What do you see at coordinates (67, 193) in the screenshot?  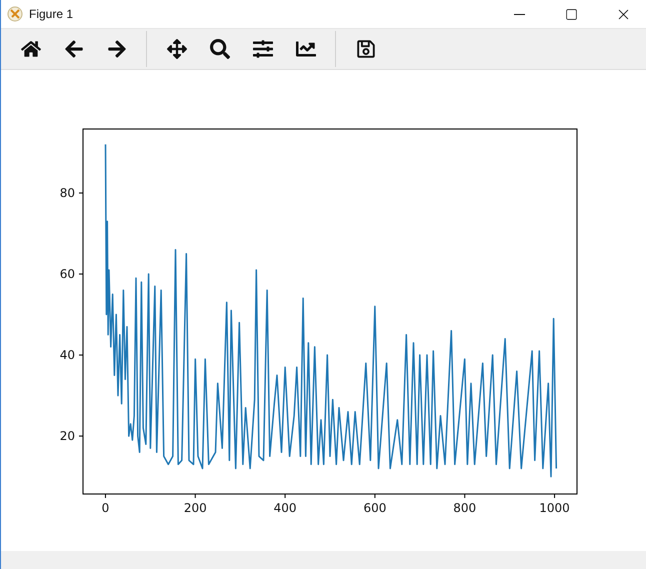 I see `y-tick-label: 80` at bounding box center [67, 193].